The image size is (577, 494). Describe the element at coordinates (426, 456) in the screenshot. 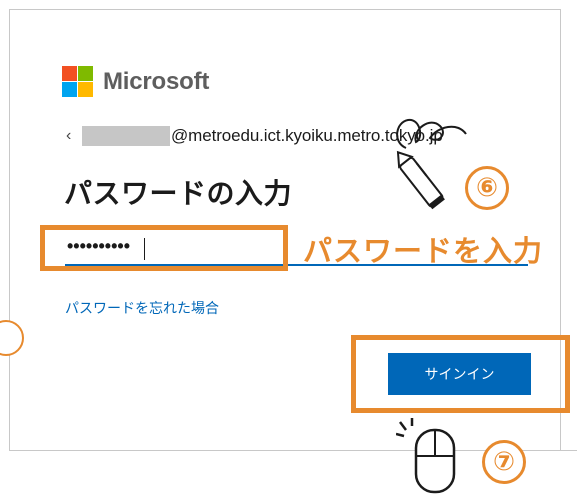

I see `mouse-icon` at that location.